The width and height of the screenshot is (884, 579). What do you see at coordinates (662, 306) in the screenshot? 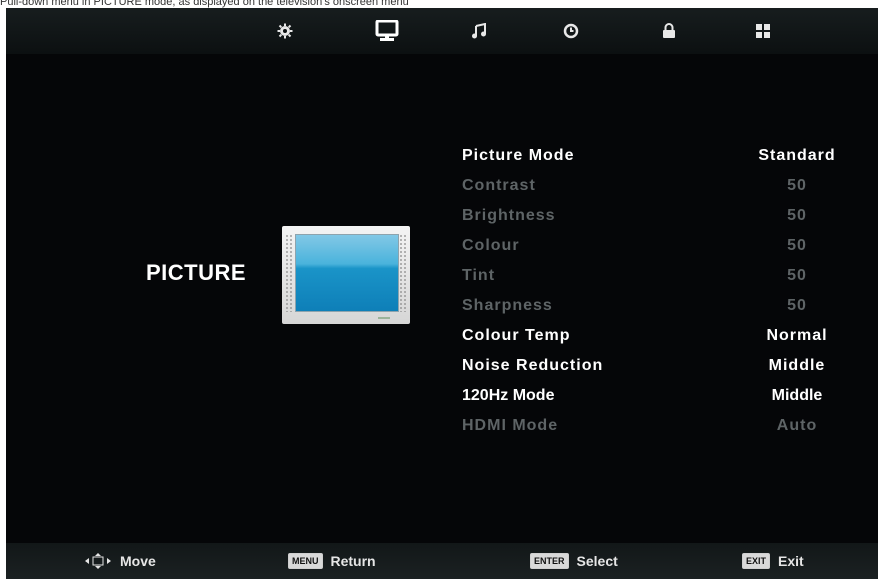
I see `menu-item-sharpness: Sharpness 50` at bounding box center [662, 306].